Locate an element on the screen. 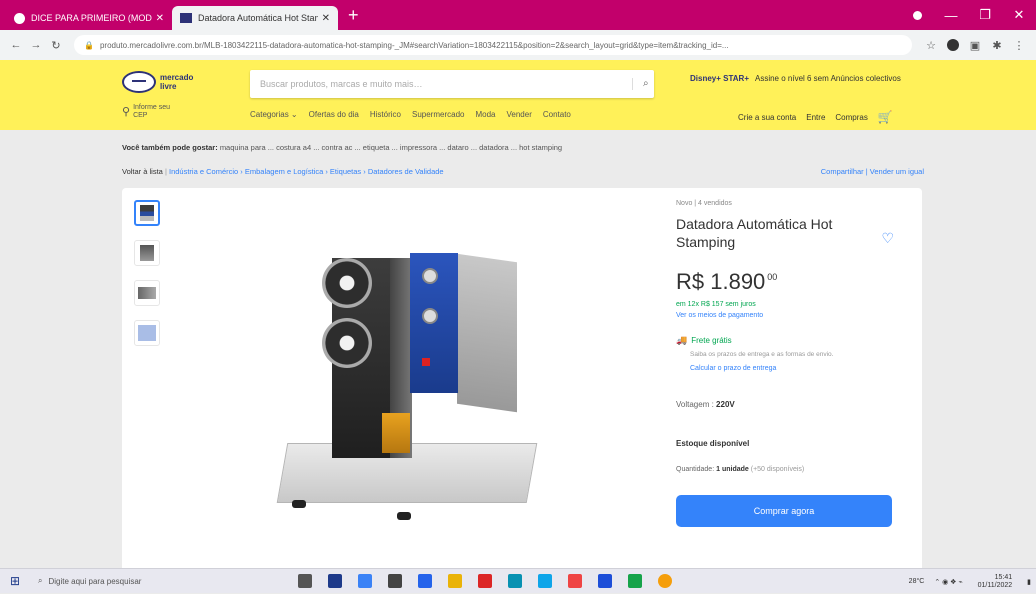 This screenshot has width=1036, height=594. machine-foot is located at coordinates (404, 516).